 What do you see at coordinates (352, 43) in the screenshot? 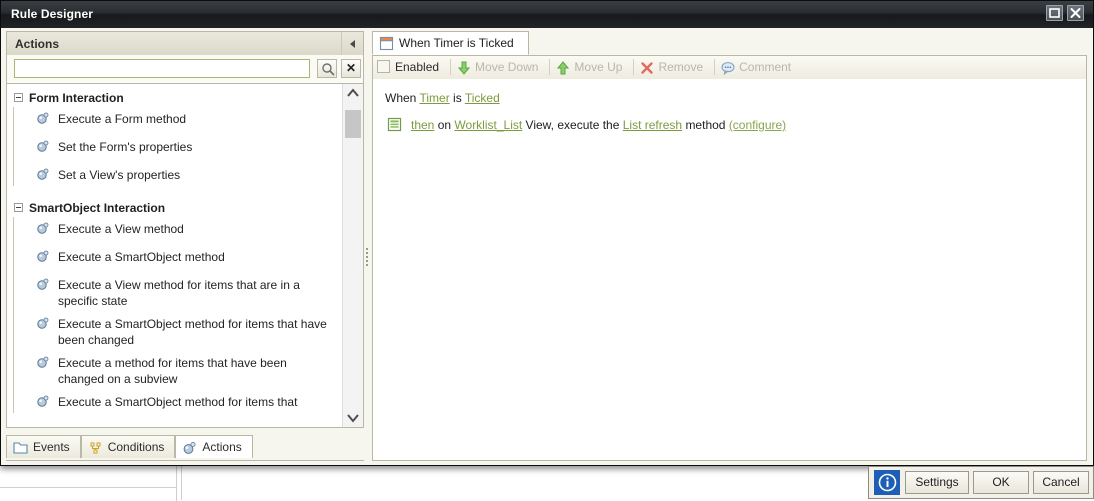
I see `chevron-left-icon` at bounding box center [352, 43].